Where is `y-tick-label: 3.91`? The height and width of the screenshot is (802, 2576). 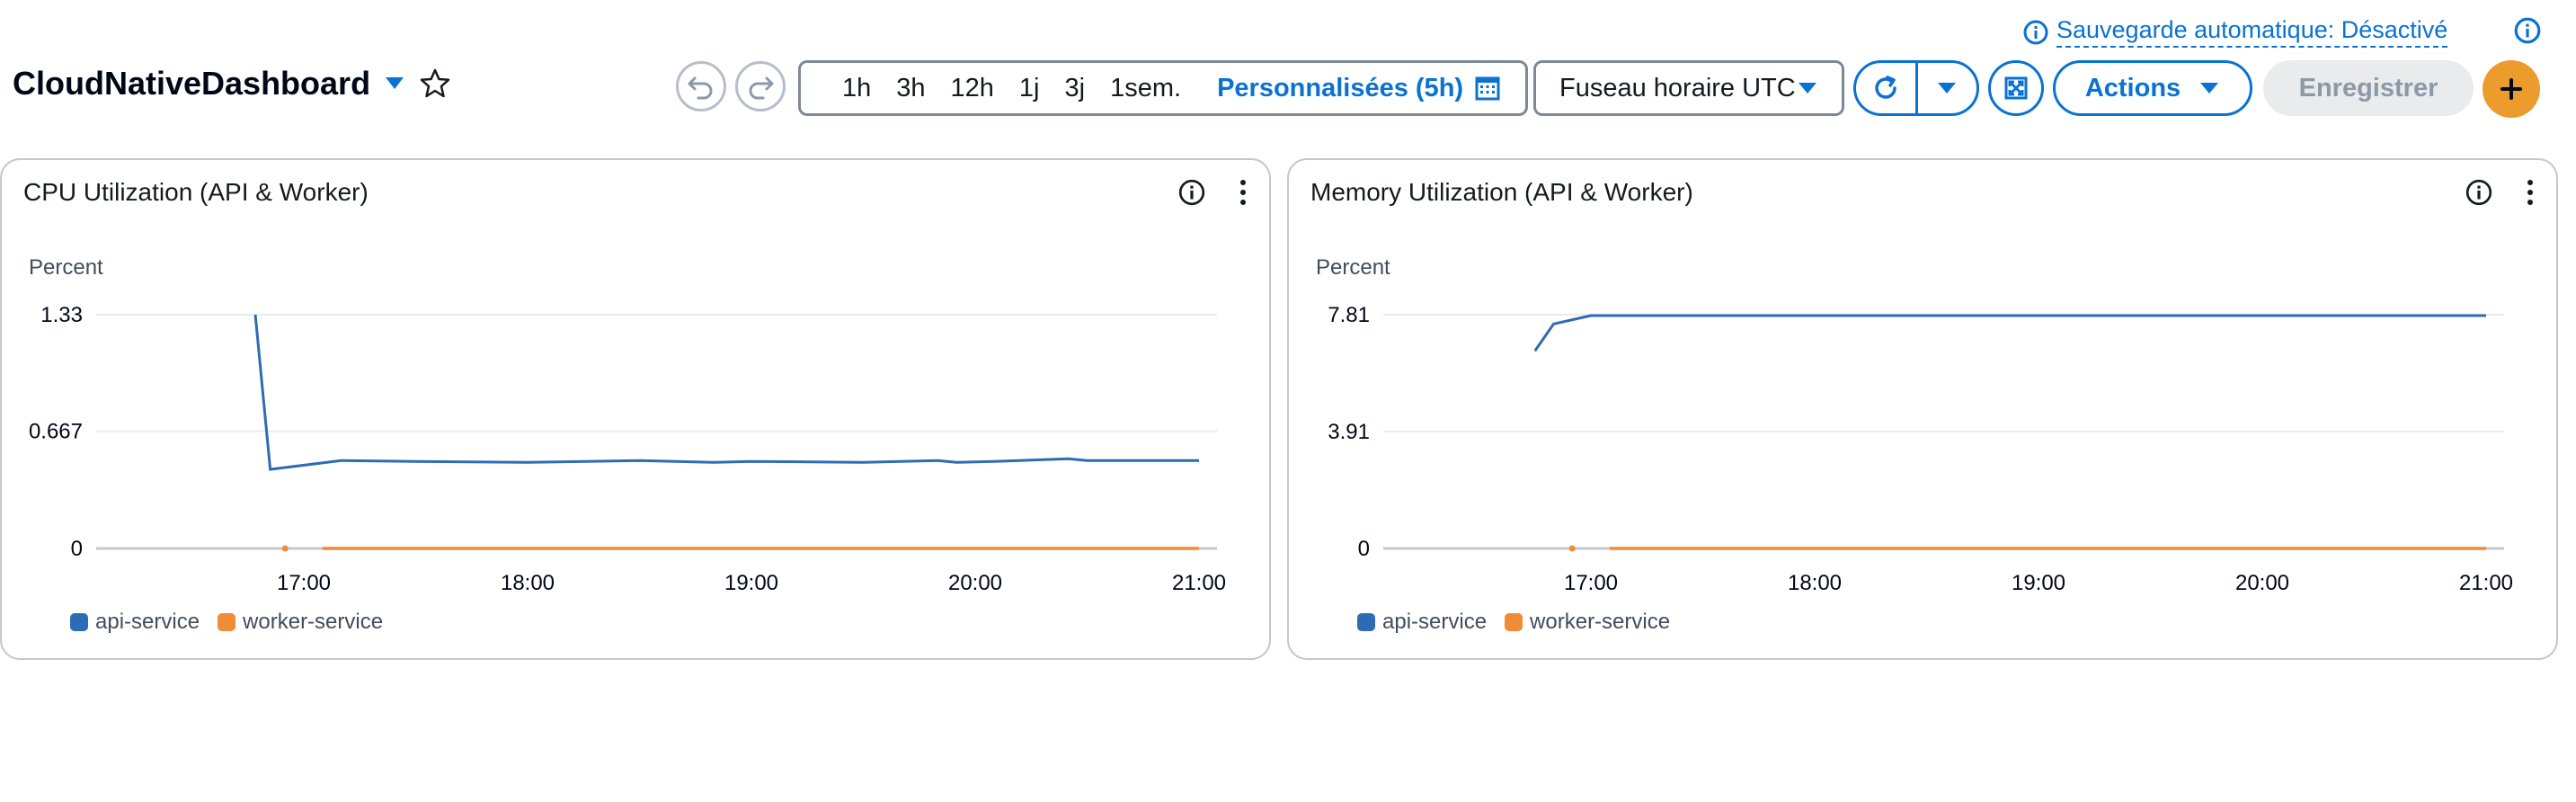 y-tick-label: 3.91 is located at coordinates (1349, 432).